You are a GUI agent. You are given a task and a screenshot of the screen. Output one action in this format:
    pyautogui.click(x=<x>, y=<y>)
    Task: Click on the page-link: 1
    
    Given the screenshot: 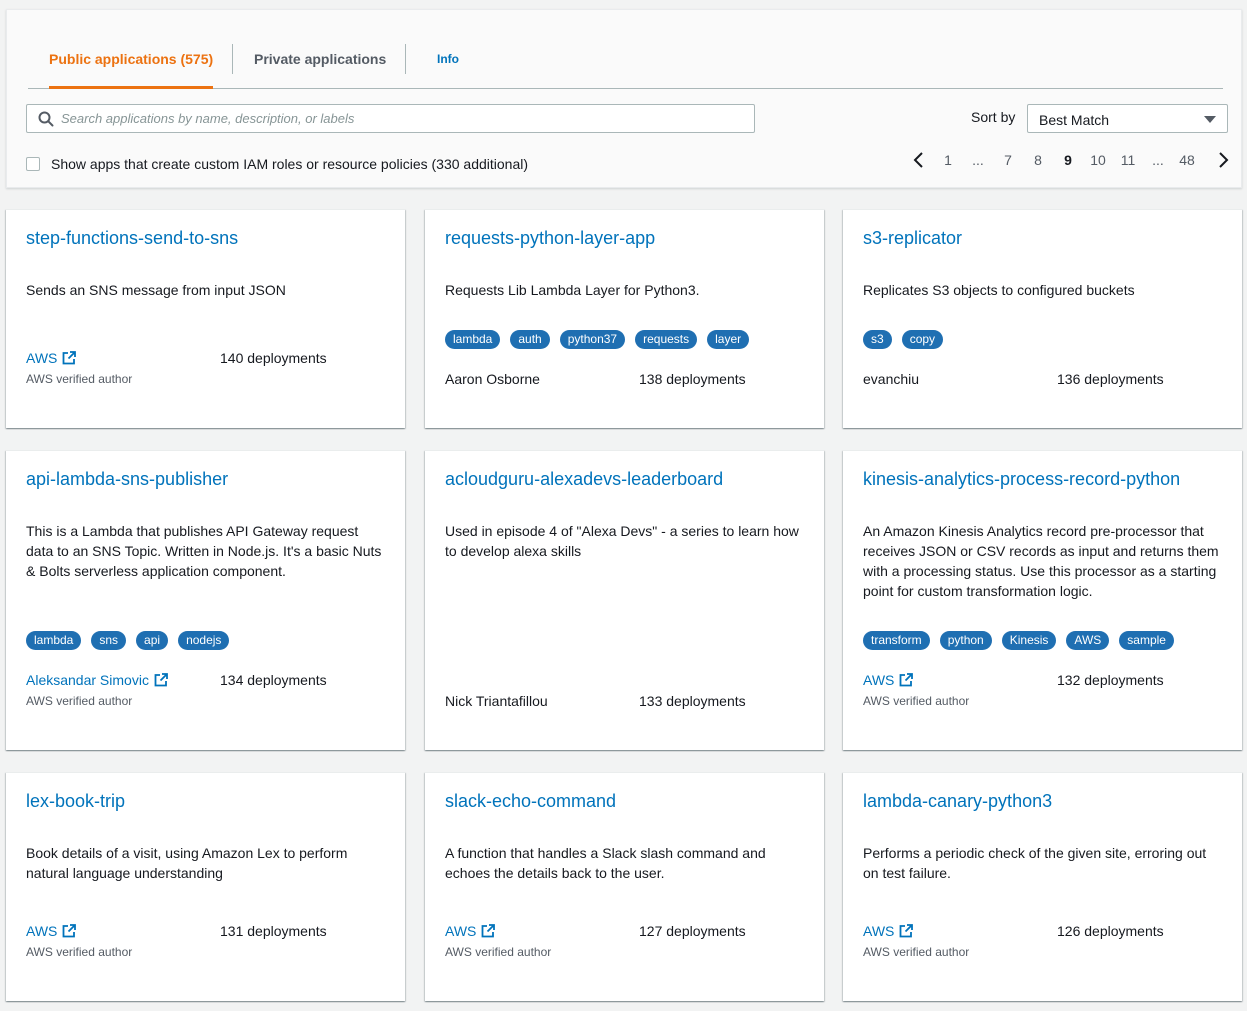 What is the action you would take?
    pyautogui.click(x=948, y=160)
    